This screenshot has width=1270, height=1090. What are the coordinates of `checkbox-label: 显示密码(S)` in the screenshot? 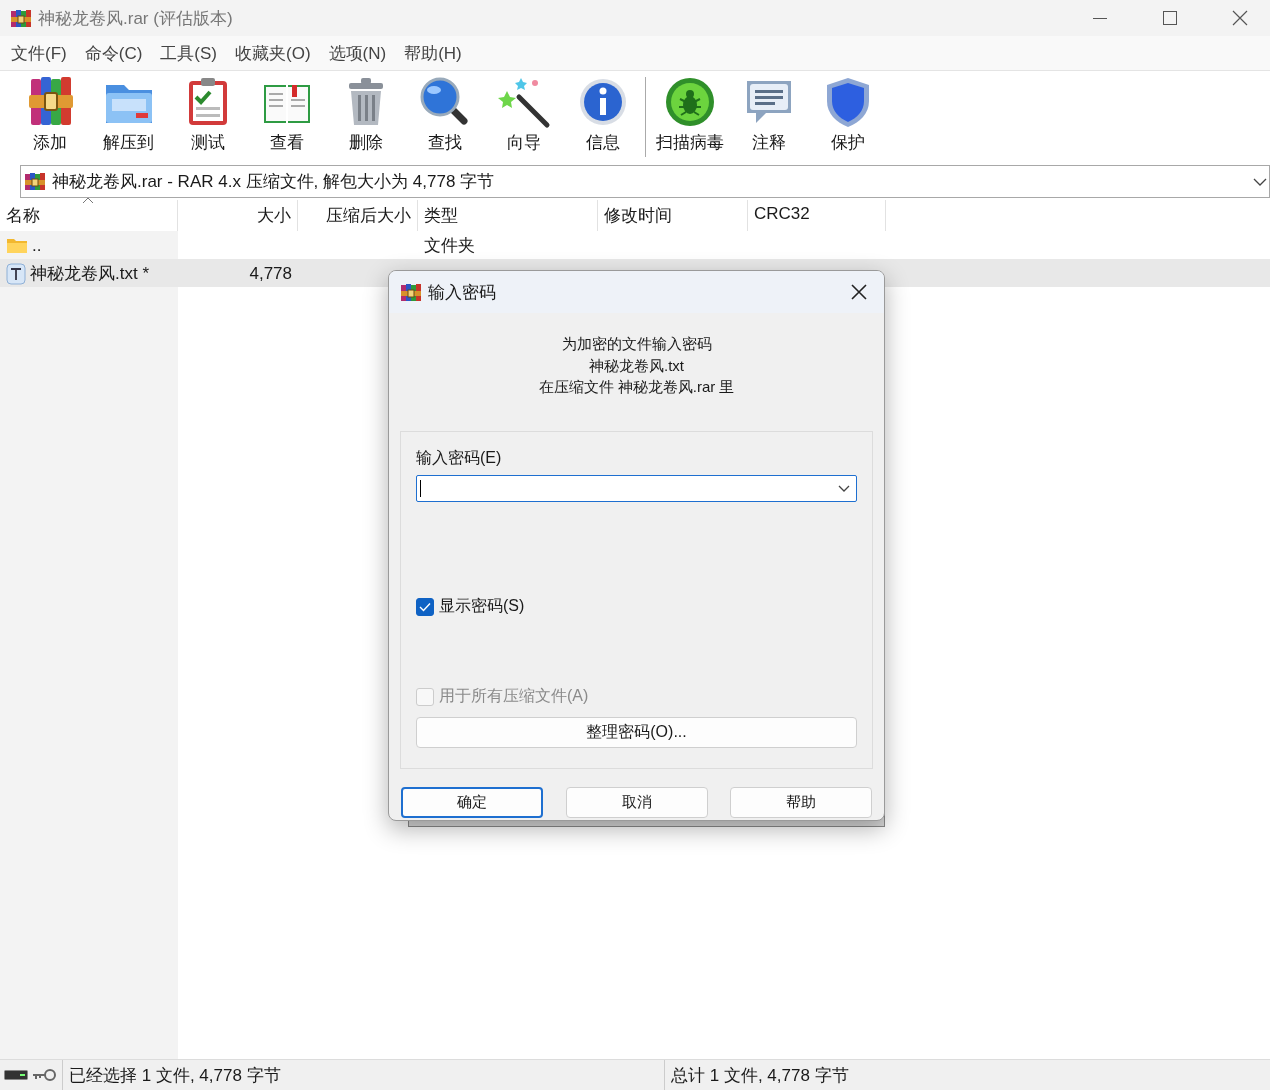 It's located at (482, 606).